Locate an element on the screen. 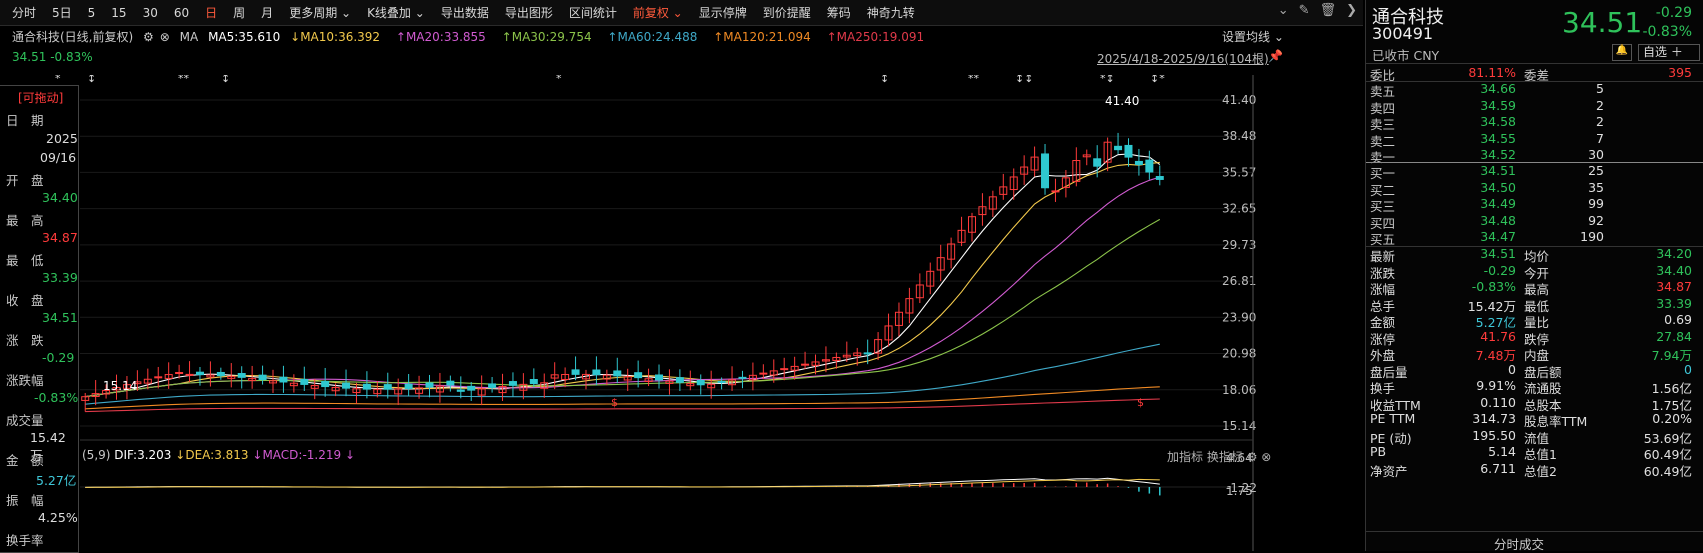  amp-value: 4.25% is located at coordinates (58, 517).